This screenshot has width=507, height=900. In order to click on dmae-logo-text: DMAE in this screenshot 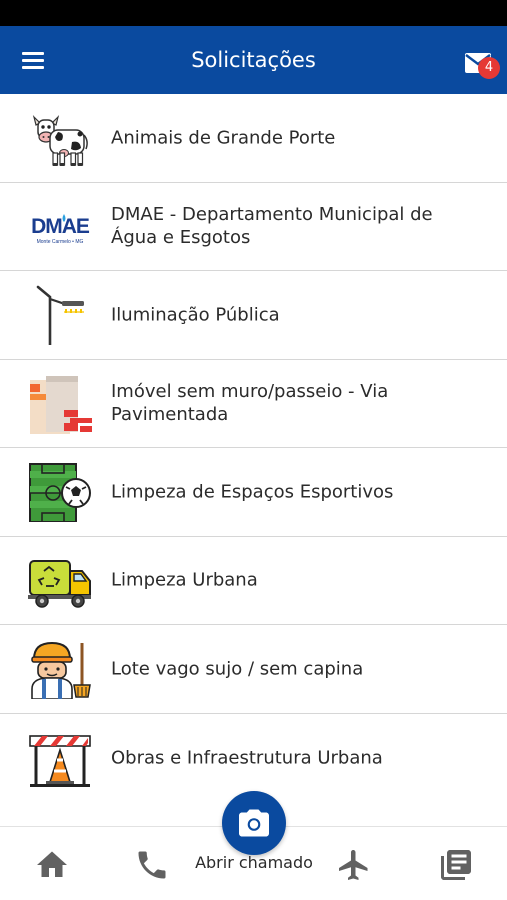, I will do `click(60, 226)`.